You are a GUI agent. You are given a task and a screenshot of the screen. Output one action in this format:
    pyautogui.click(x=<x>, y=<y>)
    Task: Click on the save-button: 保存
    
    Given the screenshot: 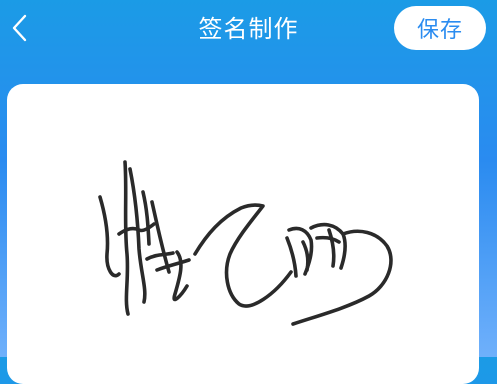 What is the action you would take?
    pyautogui.click(x=440, y=28)
    